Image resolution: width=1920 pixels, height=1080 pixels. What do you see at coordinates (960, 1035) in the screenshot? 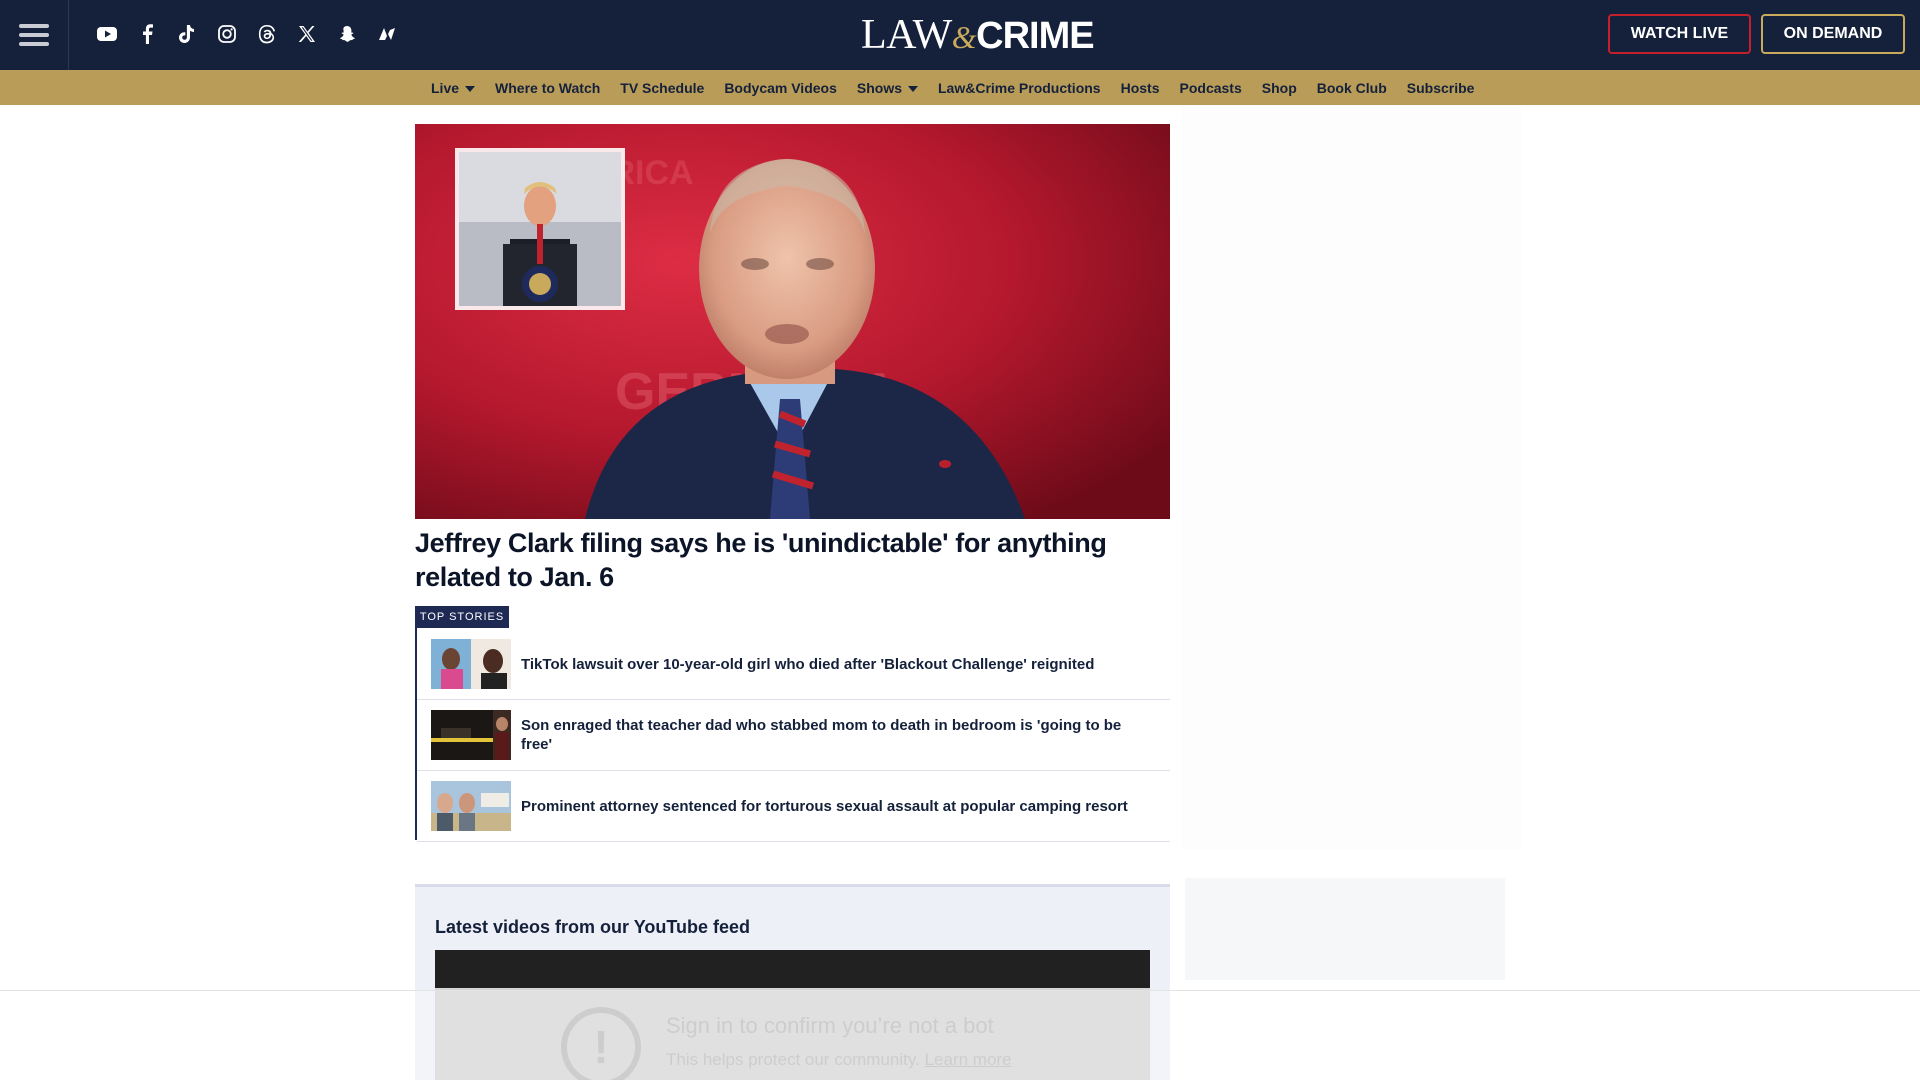
I see `bottom-sticky-bar` at bounding box center [960, 1035].